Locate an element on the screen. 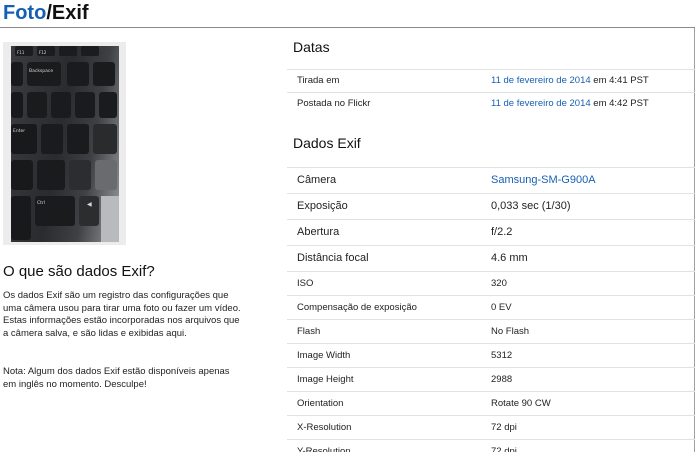 The height and width of the screenshot is (452, 695). exif-label: Image Width is located at coordinates (324, 355).